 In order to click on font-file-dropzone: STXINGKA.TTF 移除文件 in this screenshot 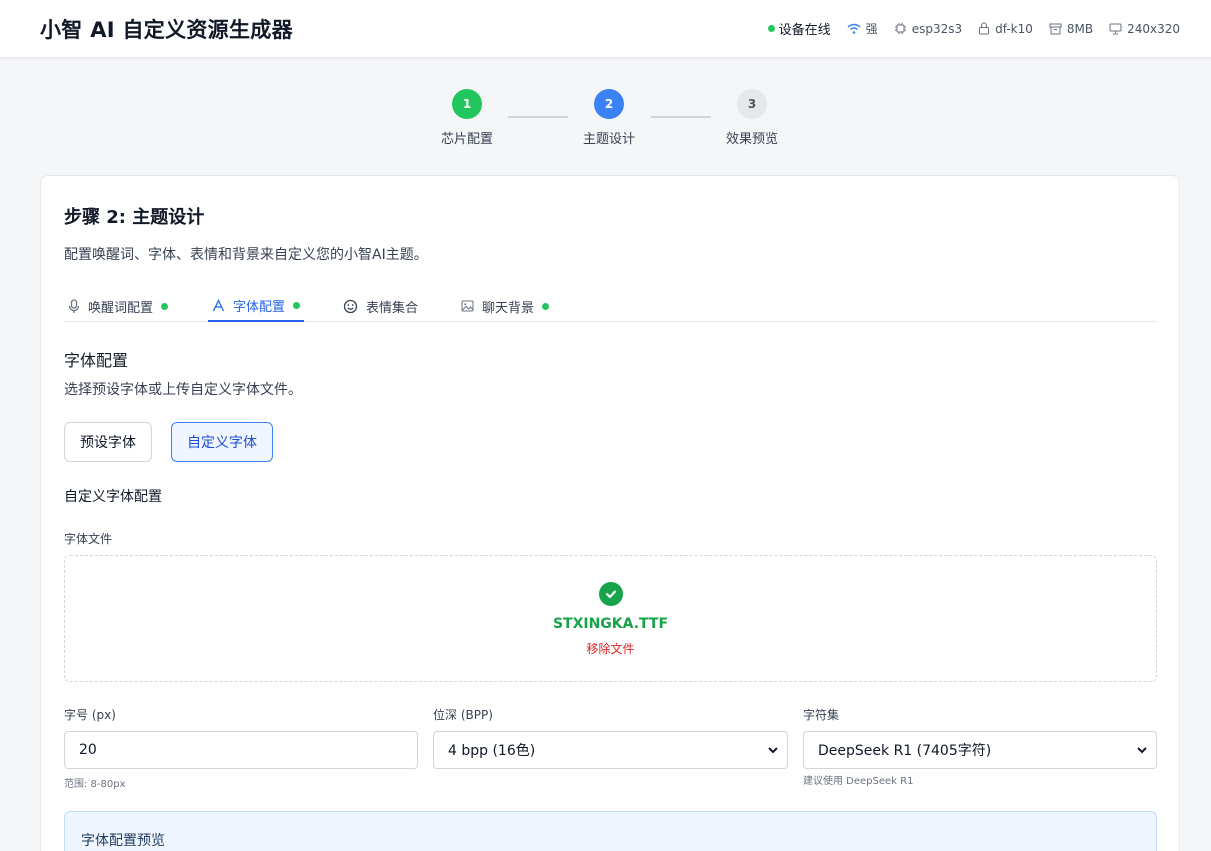, I will do `click(610, 618)`.